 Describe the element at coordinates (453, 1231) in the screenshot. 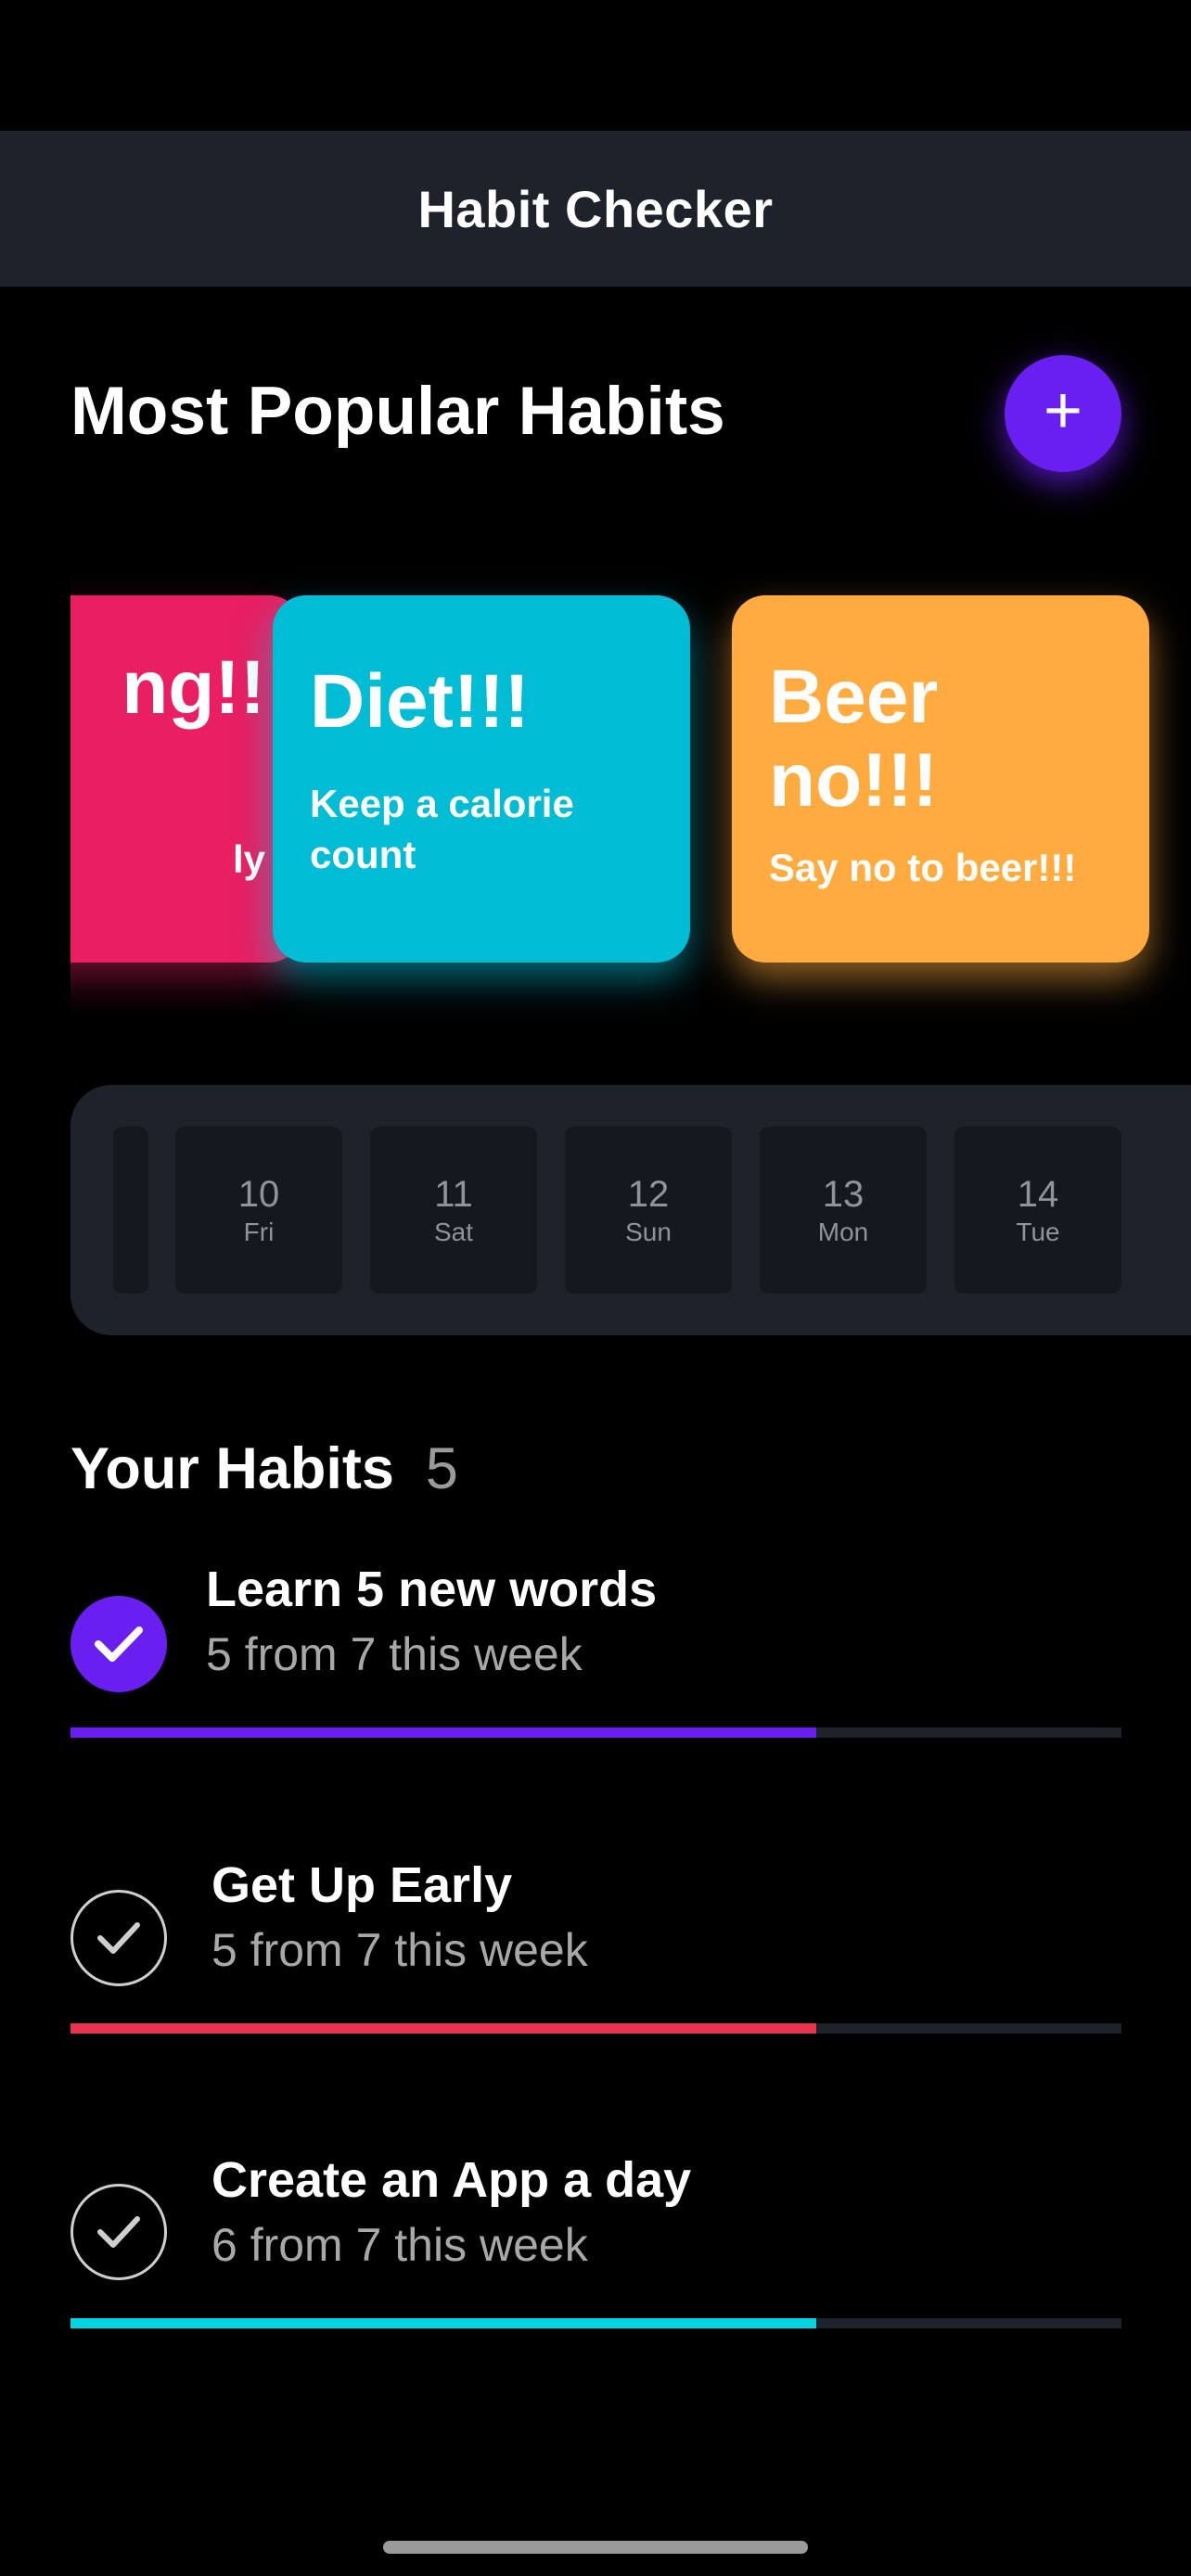

I see `date-weekday: Sat` at that location.